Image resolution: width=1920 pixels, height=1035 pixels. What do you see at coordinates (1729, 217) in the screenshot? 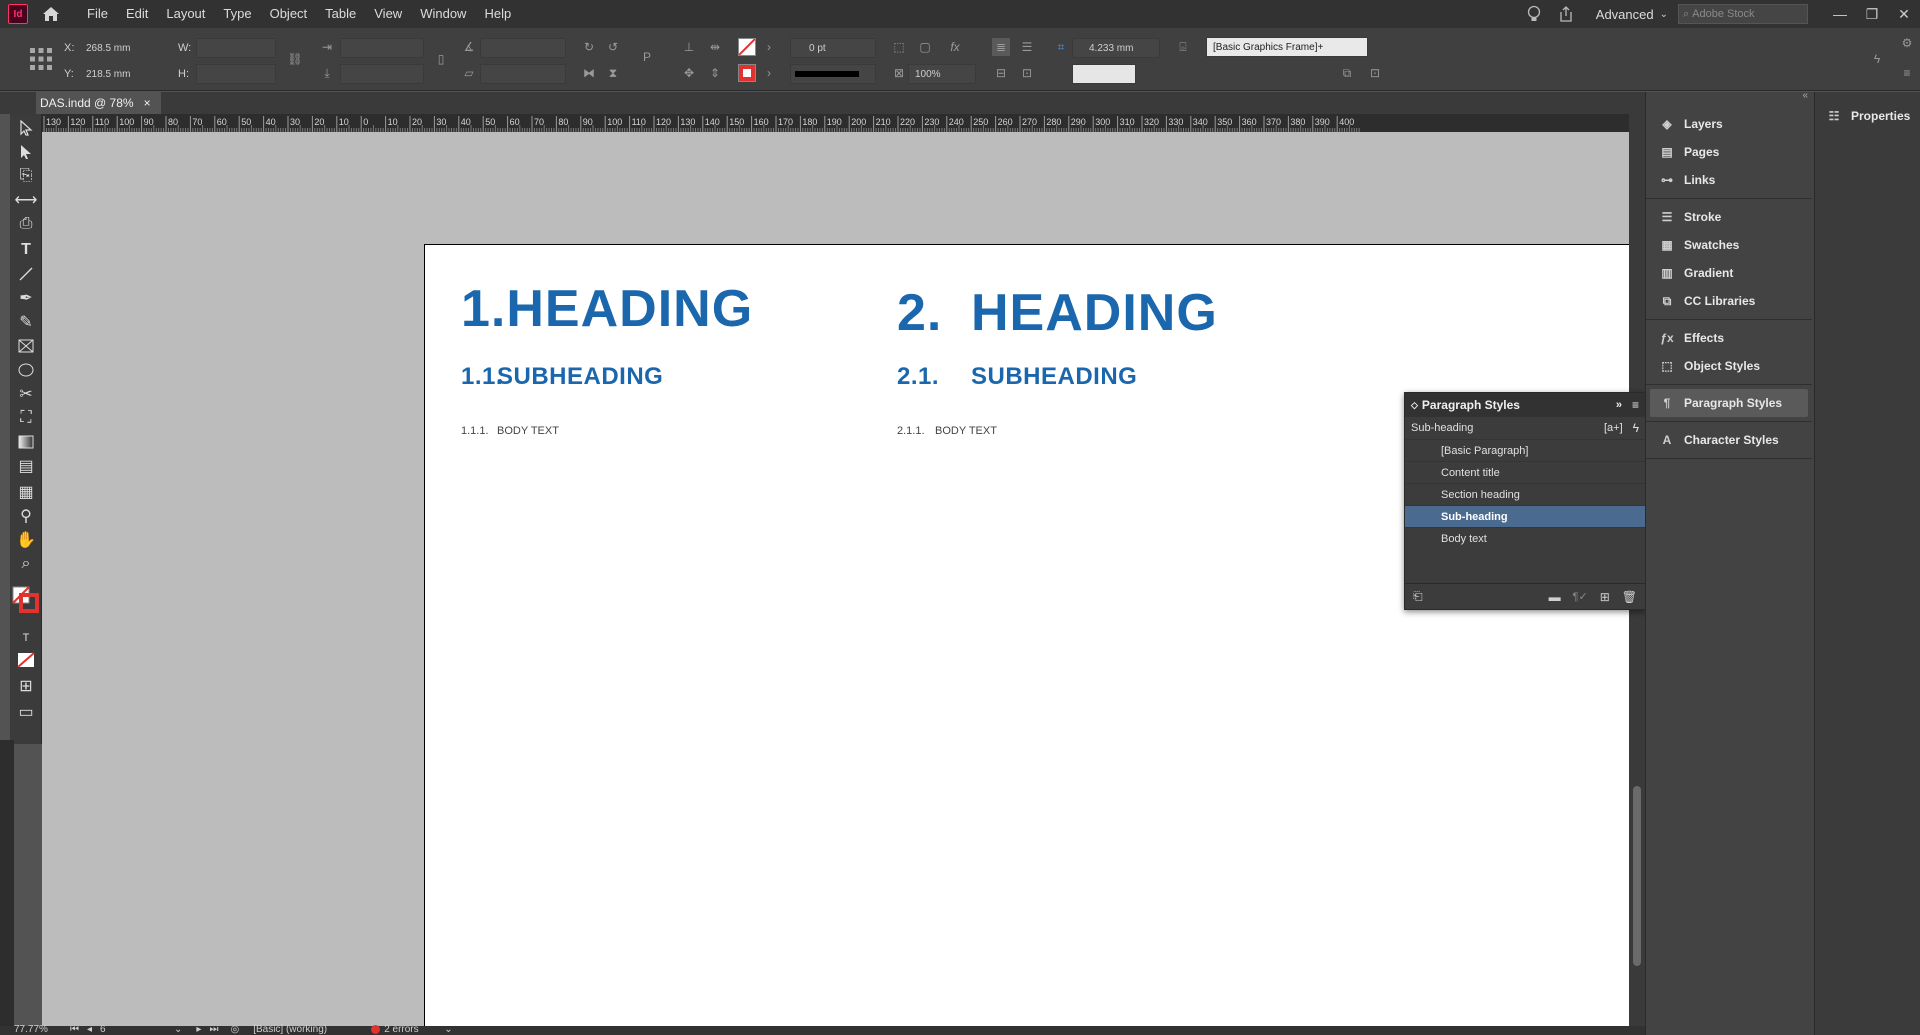
I see `dock-item-stroke: ☰ Stroke` at bounding box center [1729, 217].